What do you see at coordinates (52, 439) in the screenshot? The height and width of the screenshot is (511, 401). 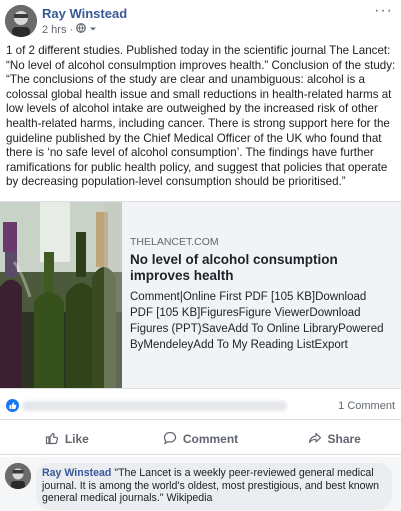 I see `thumbs-up-icon` at bounding box center [52, 439].